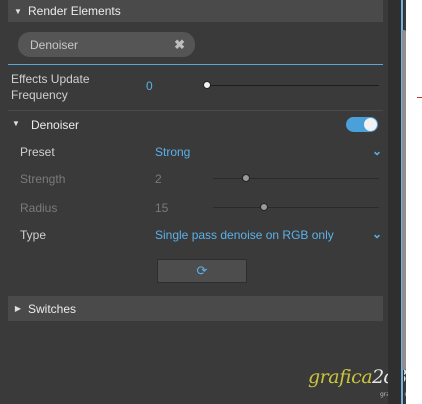 The width and height of the screenshot is (422, 404). What do you see at coordinates (195, 11) in the screenshot?
I see `render-elements-header: ▼ Render Elements` at bounding box center [195, 11].